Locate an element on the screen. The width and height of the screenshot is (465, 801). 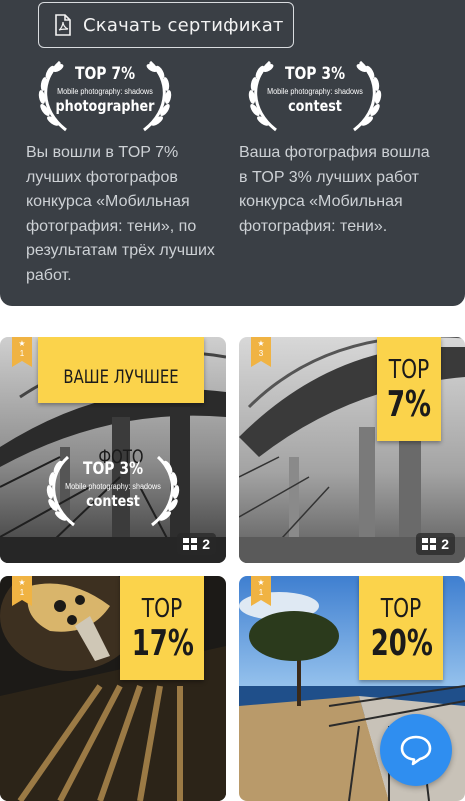
description-line: результатам трёх лучших is located at coordinates (120, 250).